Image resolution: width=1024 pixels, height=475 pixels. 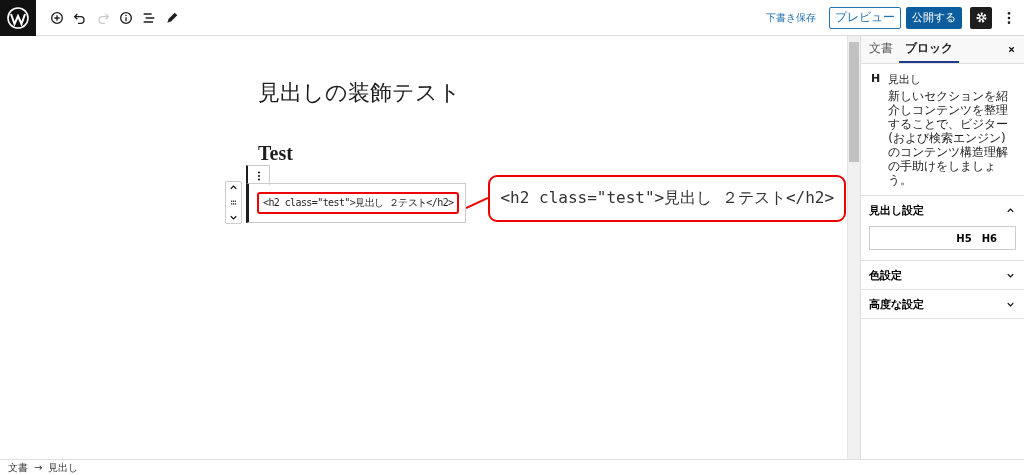 I want to click on preview-button: プレビュー, so click(x=865, y=17).